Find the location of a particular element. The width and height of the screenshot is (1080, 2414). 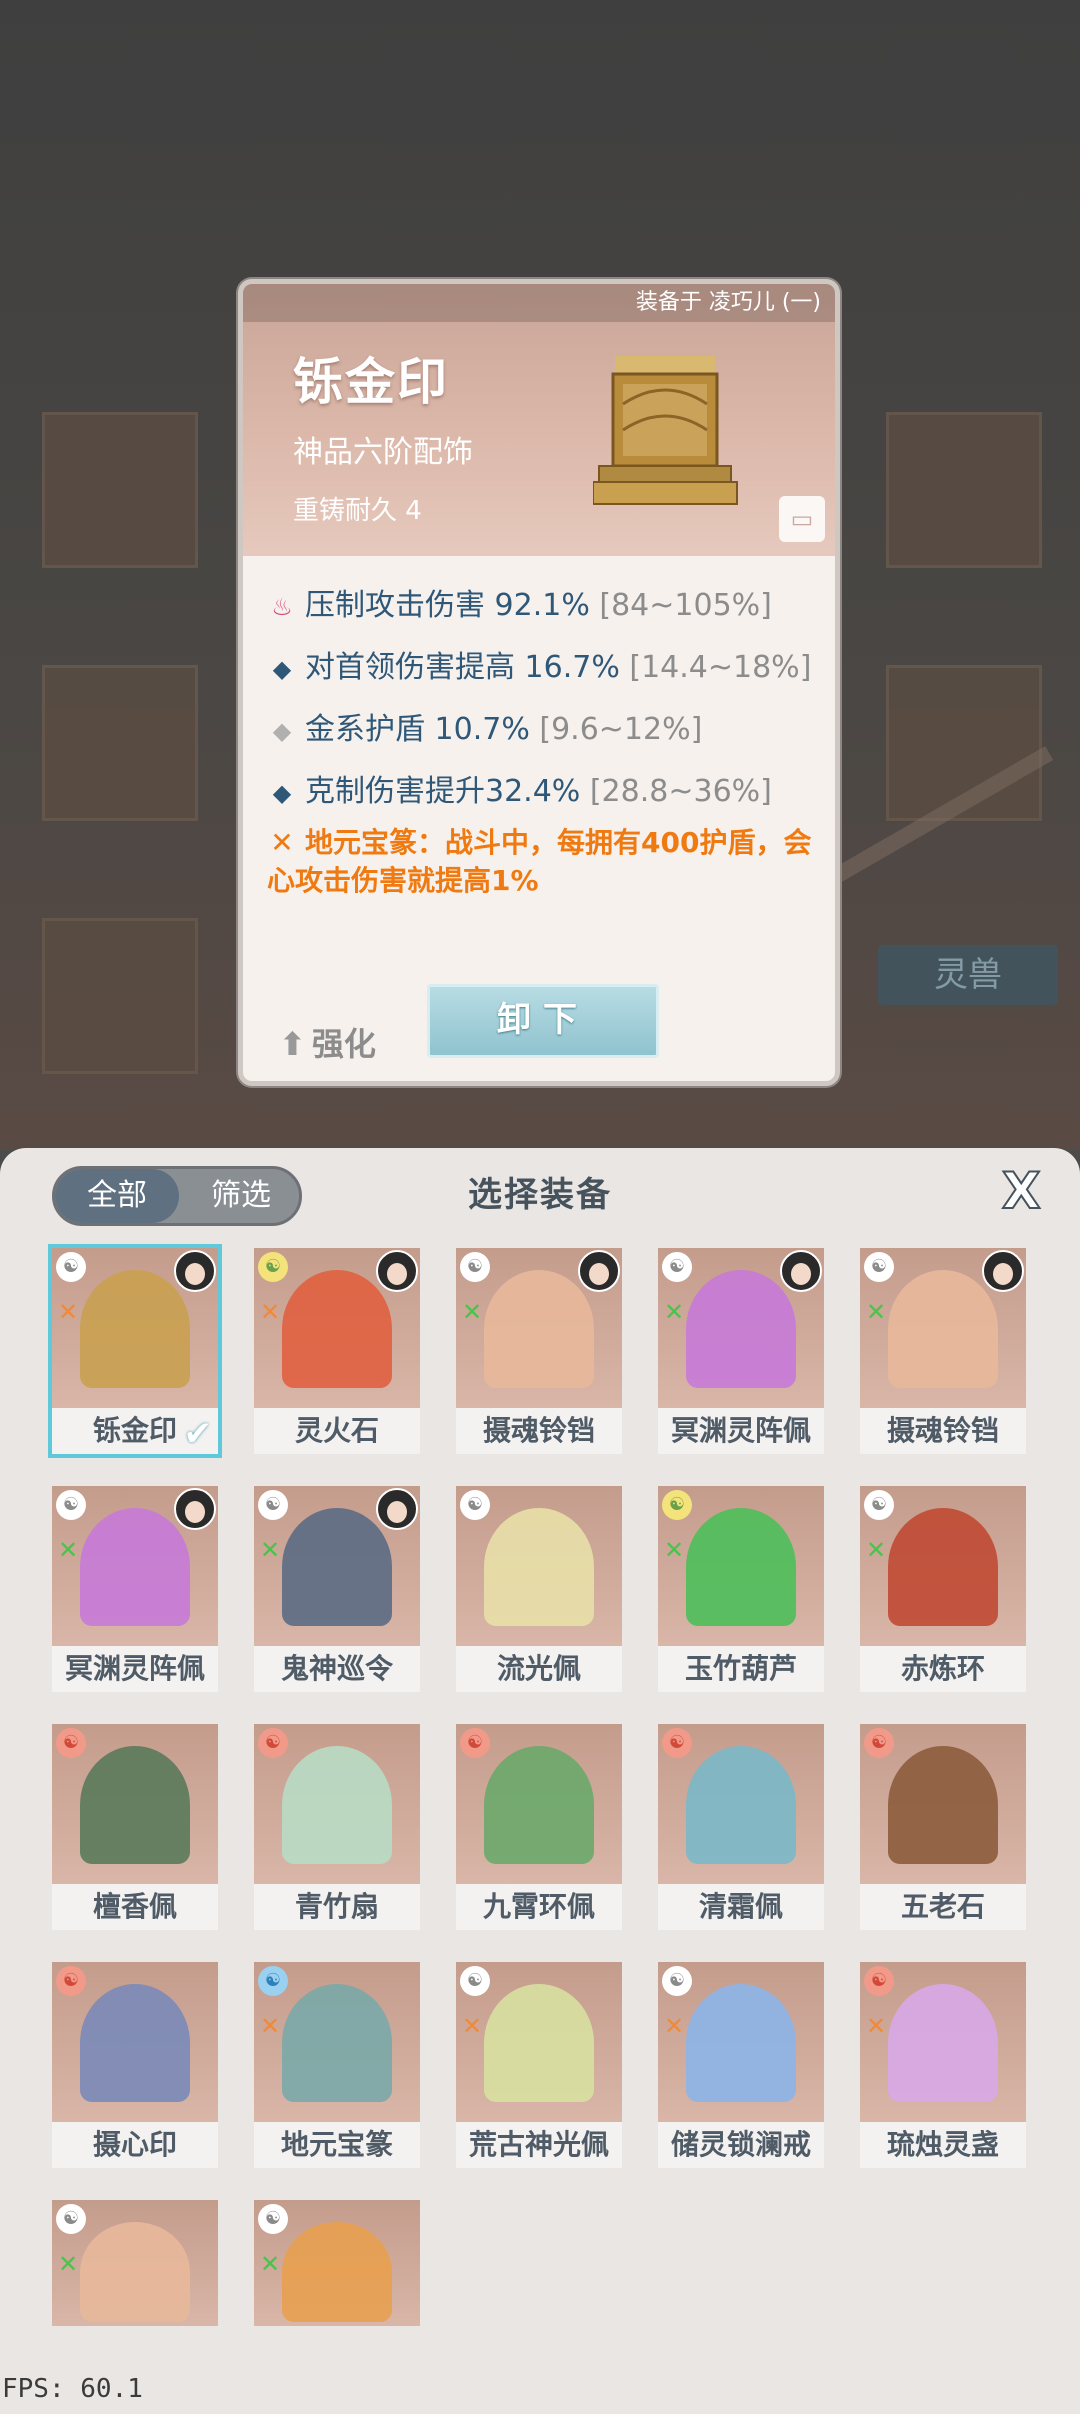

flame-icon: ♨ is located at coordinates (282, 607).